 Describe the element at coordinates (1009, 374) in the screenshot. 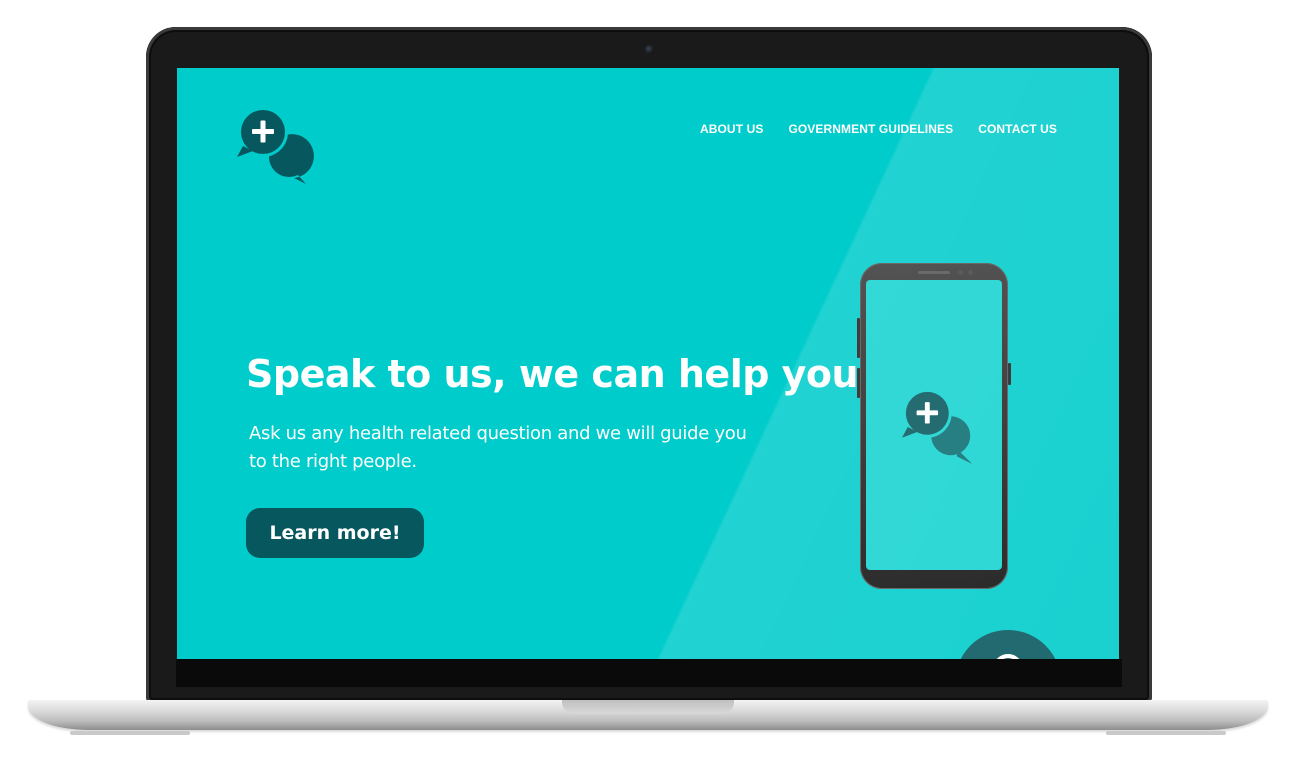

I see `phone-power-button` at that location.